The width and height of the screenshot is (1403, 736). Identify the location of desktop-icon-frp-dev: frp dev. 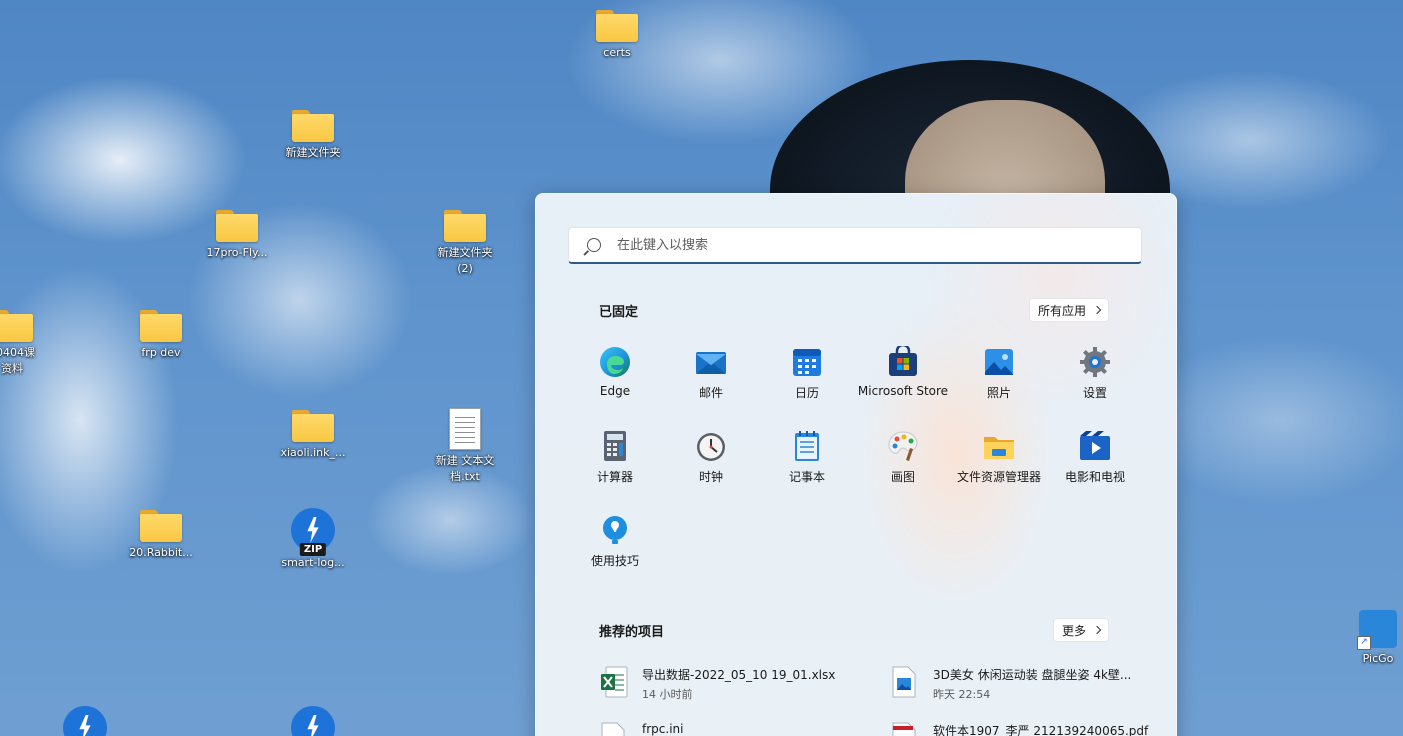
(161, 334).